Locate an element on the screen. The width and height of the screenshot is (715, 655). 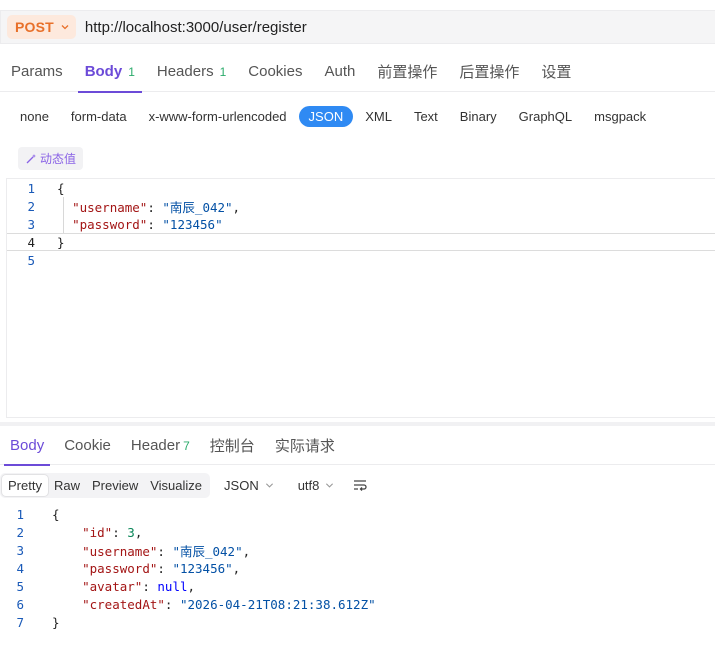
tab-label: Cookies is located at coordinates (275, 71).